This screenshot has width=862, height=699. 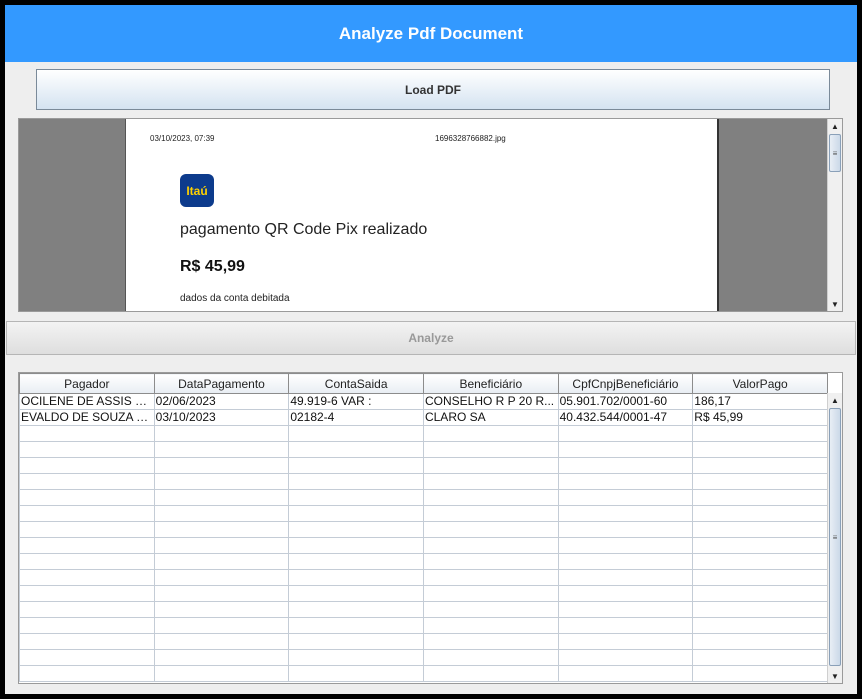 I want to click on column-header: ValorPago, so click(x=760, y=383).